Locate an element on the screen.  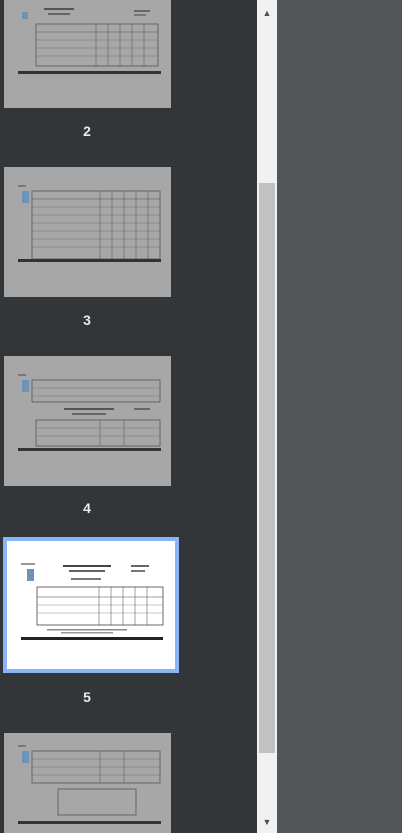
scroll-down-icon: ▼ is located at coordinates (267, 822).